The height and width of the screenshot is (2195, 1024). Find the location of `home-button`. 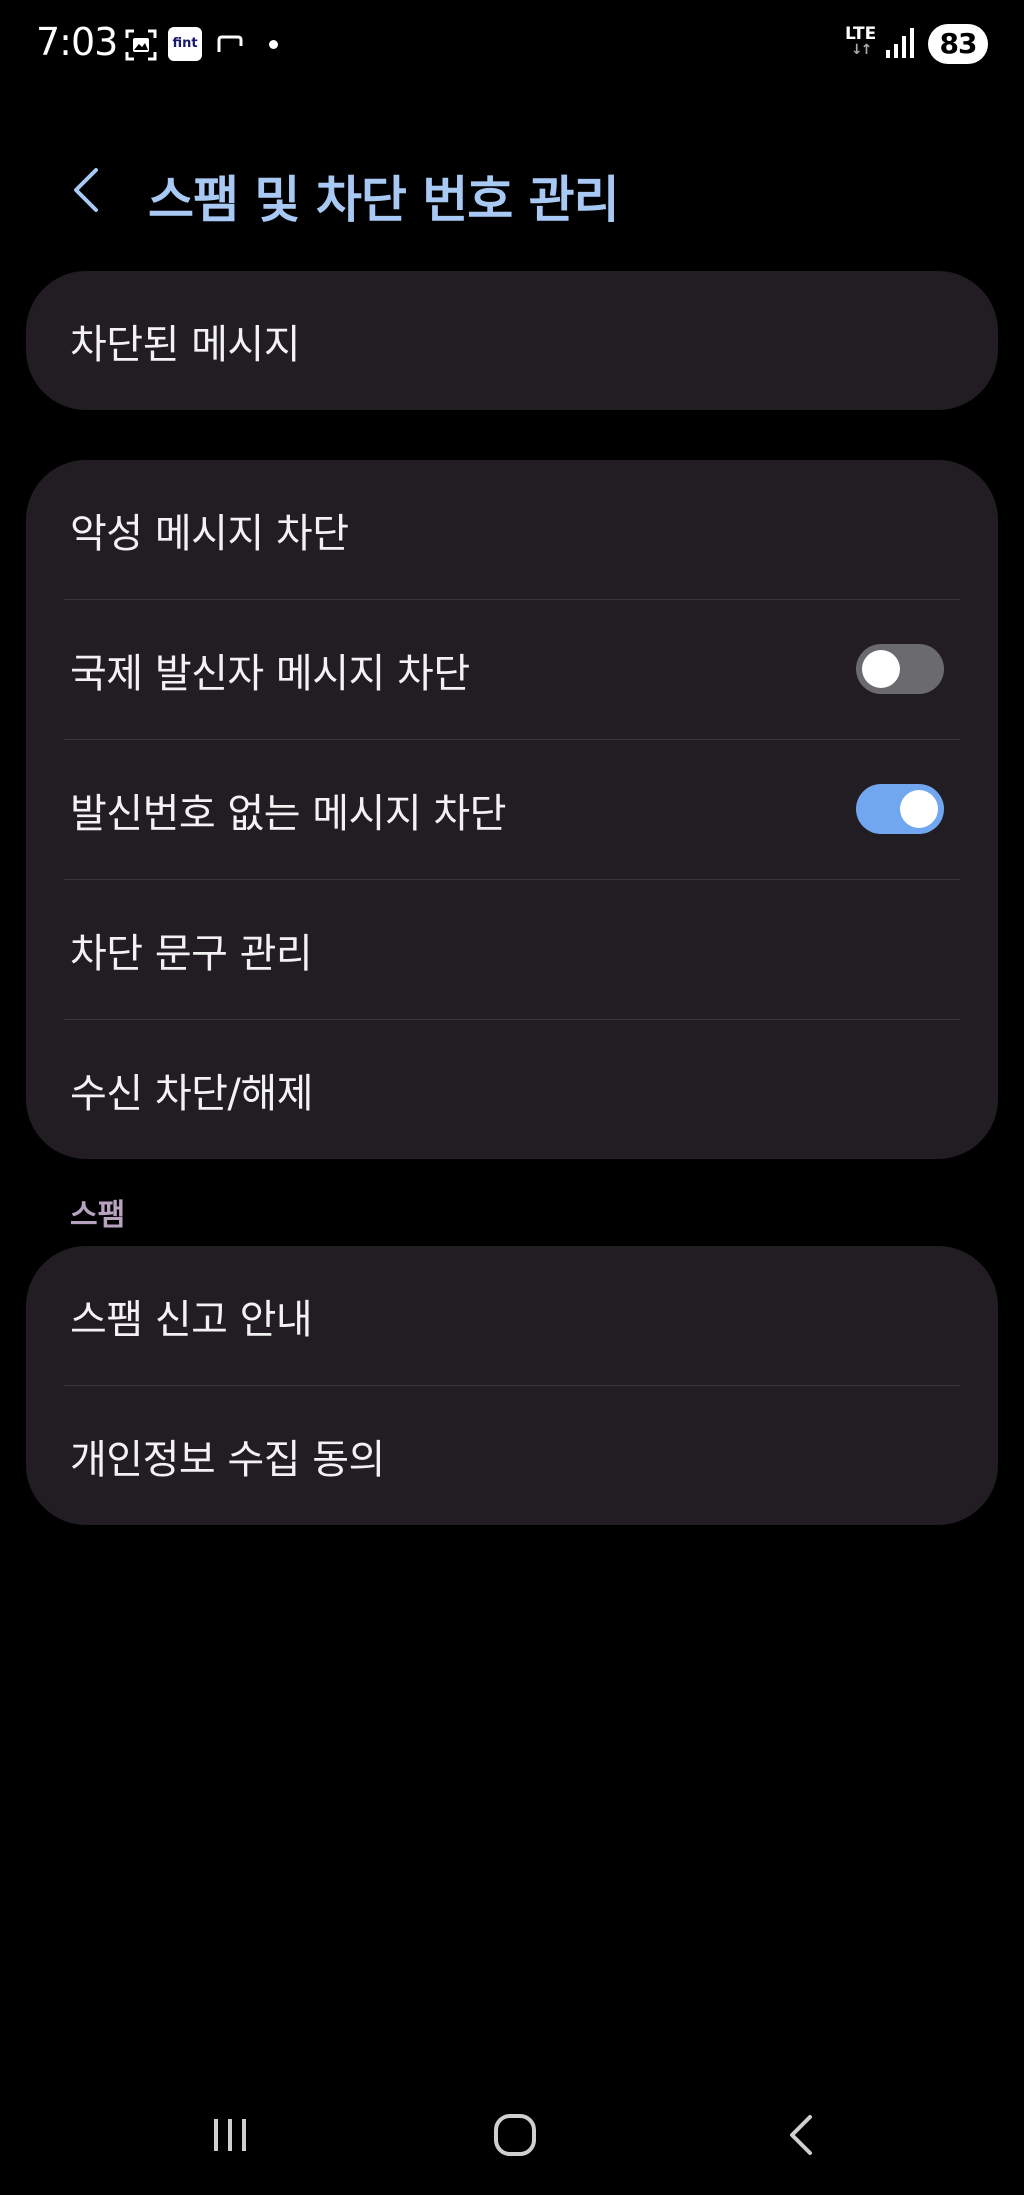

home-button is located at coordinates (515, 2135).